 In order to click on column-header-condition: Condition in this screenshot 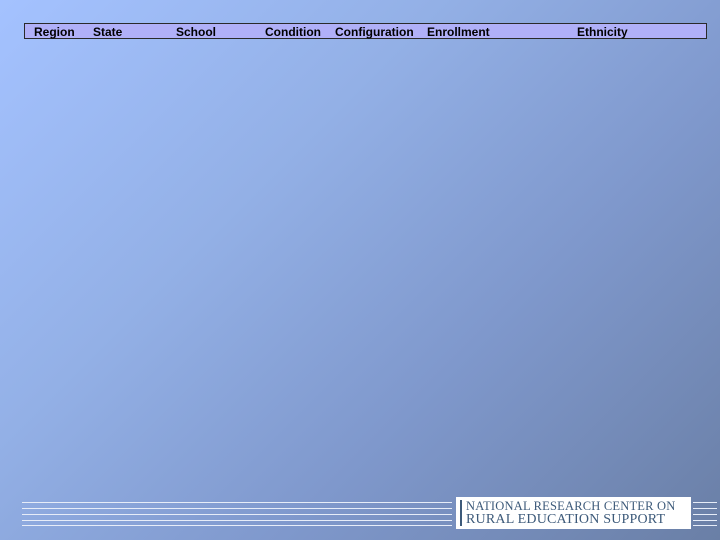, I will do `click(293, 32)`.